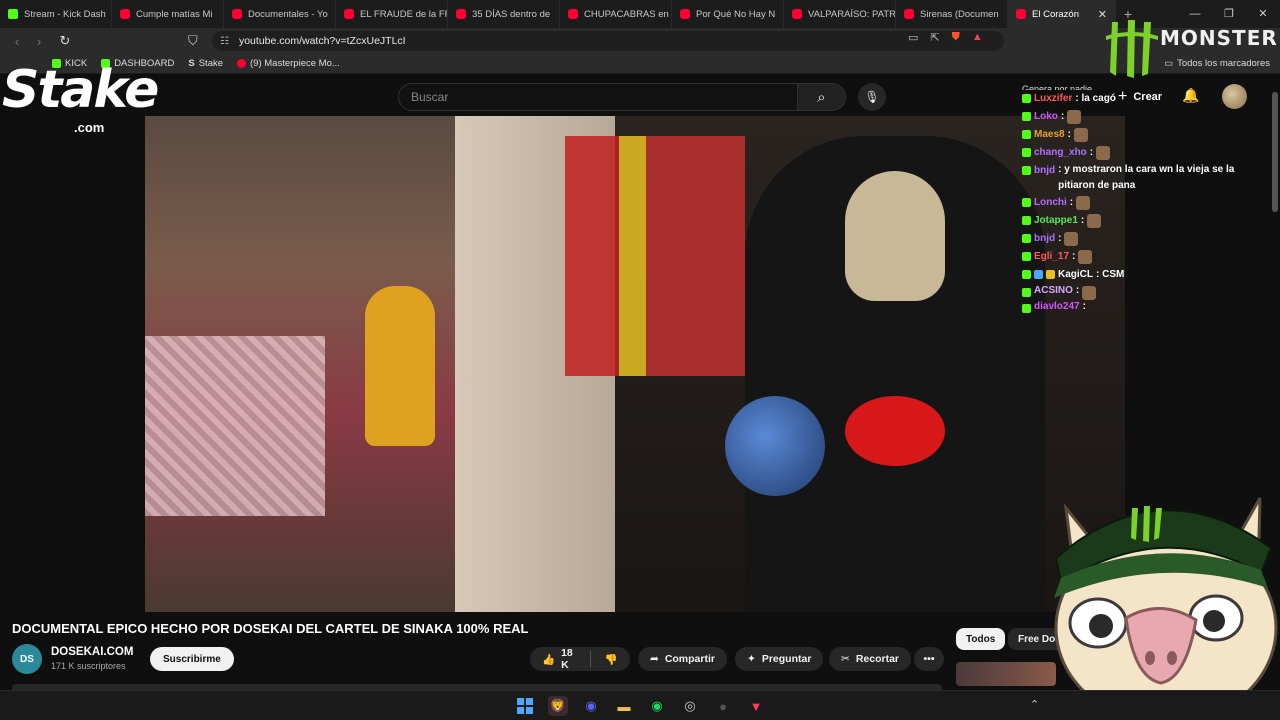 This screenshot has width=1280, height=720. Describe the element at coordinates (1150, 257) in the screenshot. I see `chat-message: Egli_17:` at that location.